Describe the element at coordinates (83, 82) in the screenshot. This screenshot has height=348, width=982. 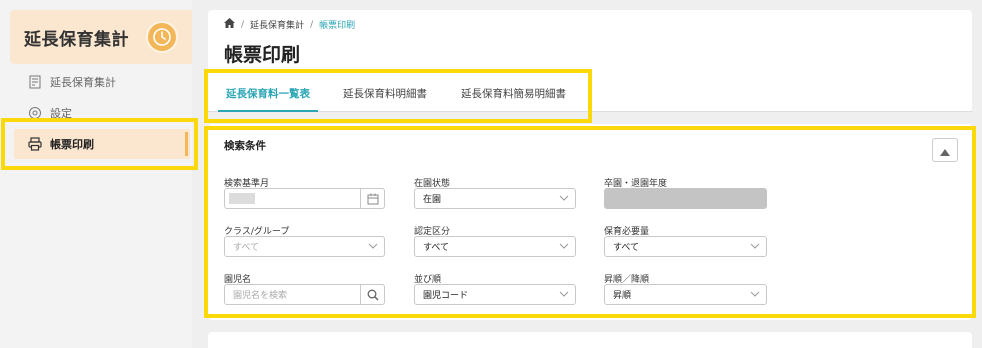
I see `sidebar-item-label: 延長保育集計` at that location.